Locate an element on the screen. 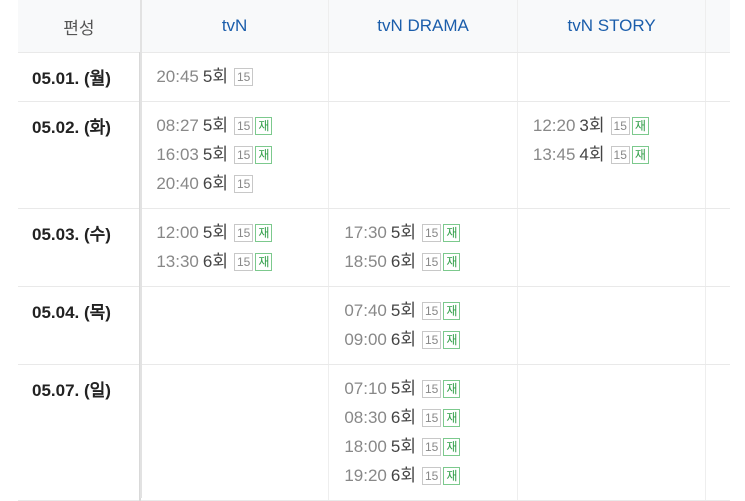 This screenshot has height=501, width=745. broadcast-time: 20:45 is located at coordinates (177, 76).